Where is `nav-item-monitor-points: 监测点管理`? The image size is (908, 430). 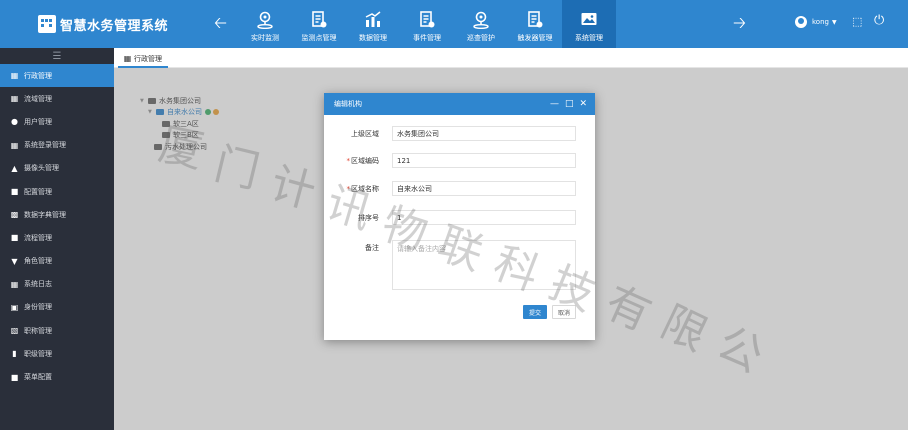
nav-item-monitor-points: 监测点管理 is located at coordinates (319, 24).